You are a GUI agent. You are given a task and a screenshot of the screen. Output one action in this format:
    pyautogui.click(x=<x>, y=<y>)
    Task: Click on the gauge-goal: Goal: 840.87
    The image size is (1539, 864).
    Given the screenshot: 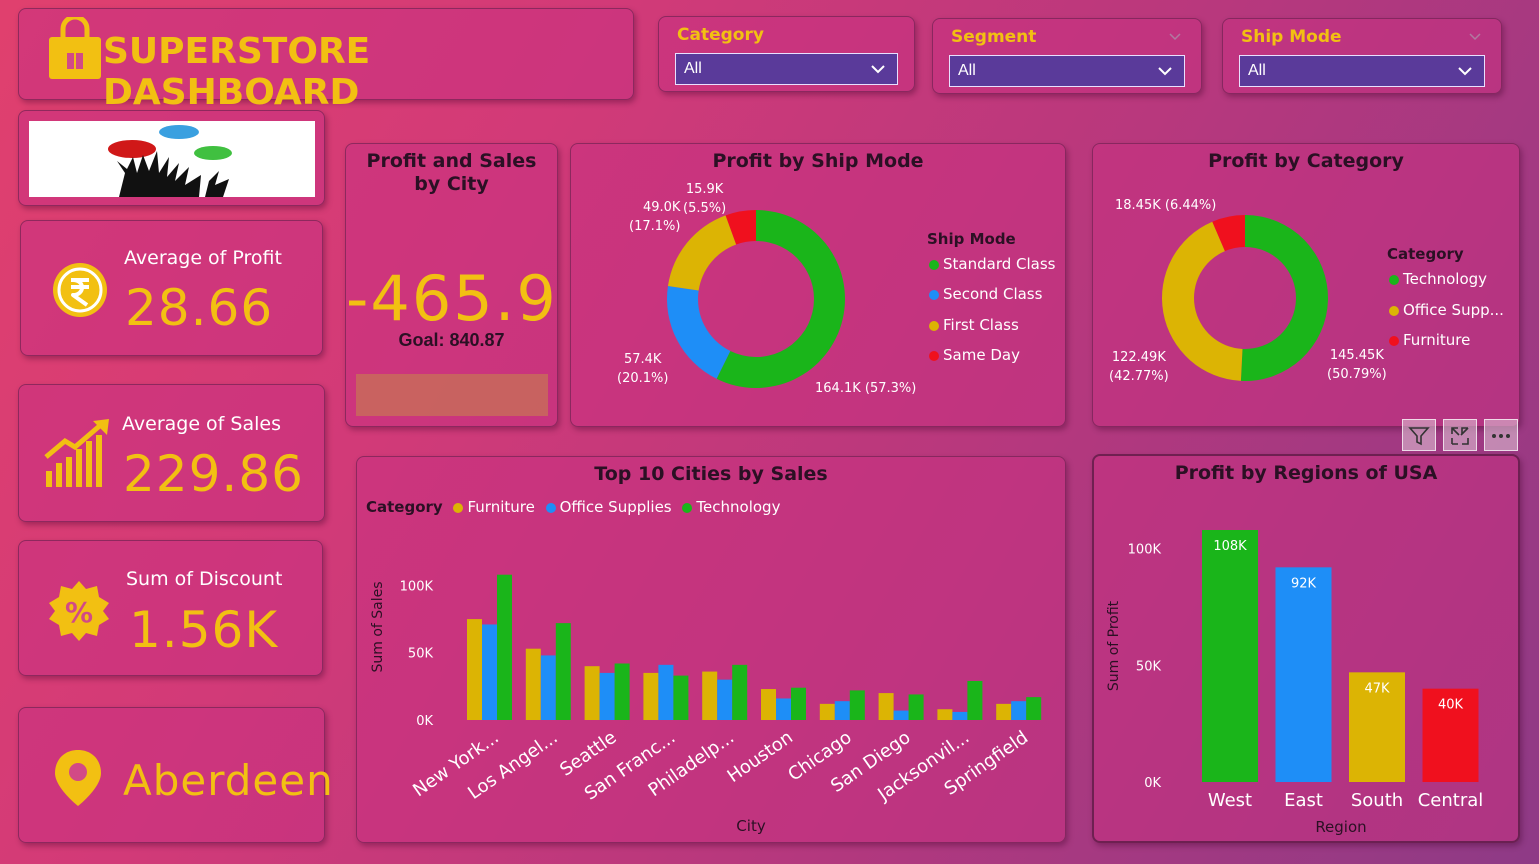 What is the action you would take?
    pyautogui.click(x=451, y=340)
    